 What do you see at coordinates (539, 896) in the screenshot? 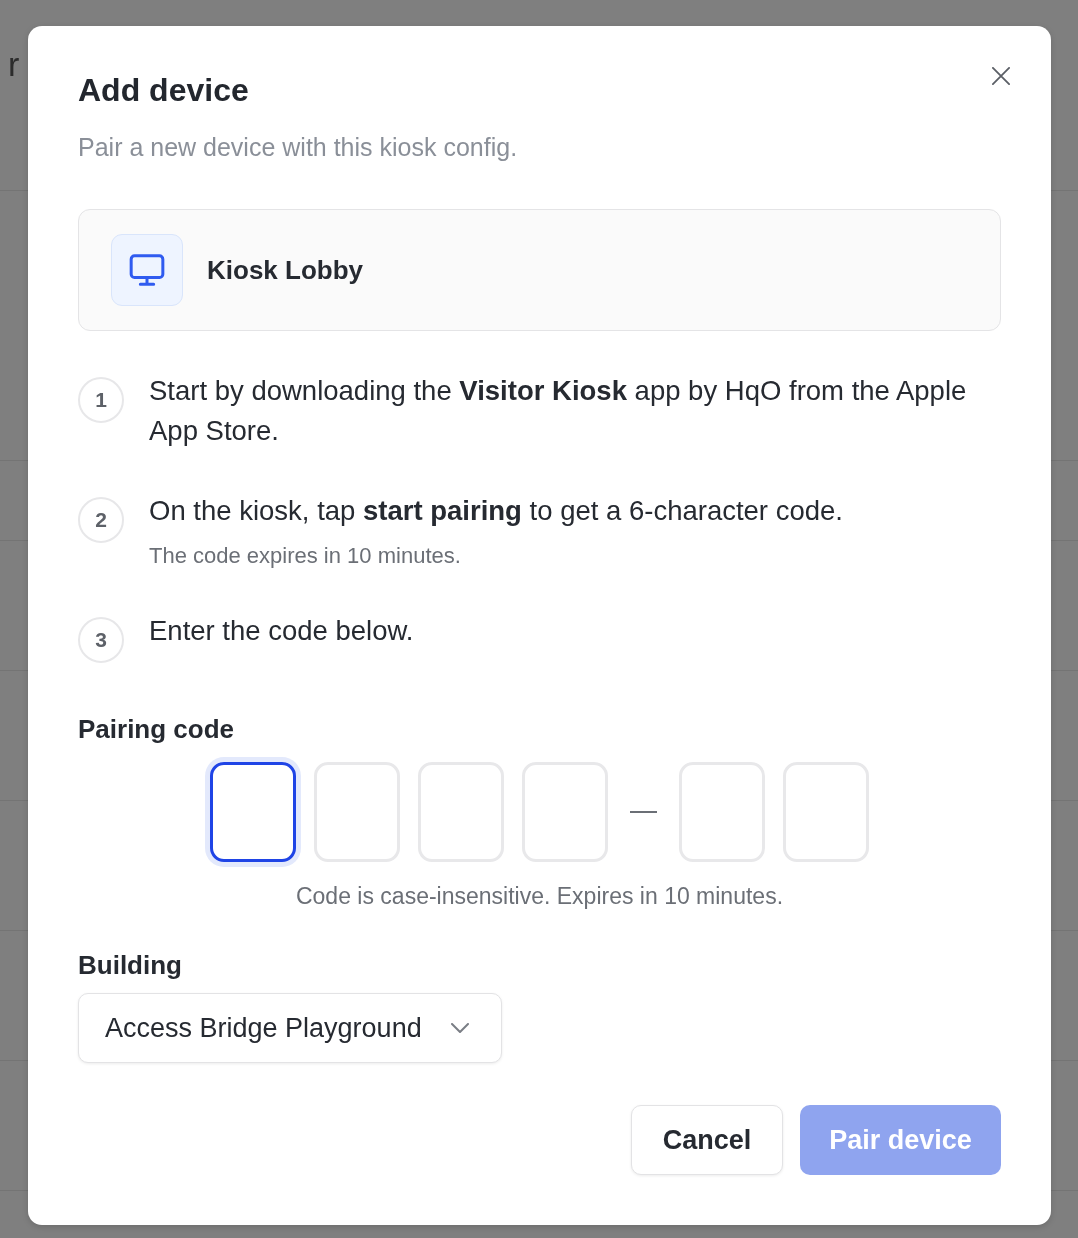
I see `code-hint: Code is case-insensitive. Expires in 10 minutes.` at bounding box center [539, 896].